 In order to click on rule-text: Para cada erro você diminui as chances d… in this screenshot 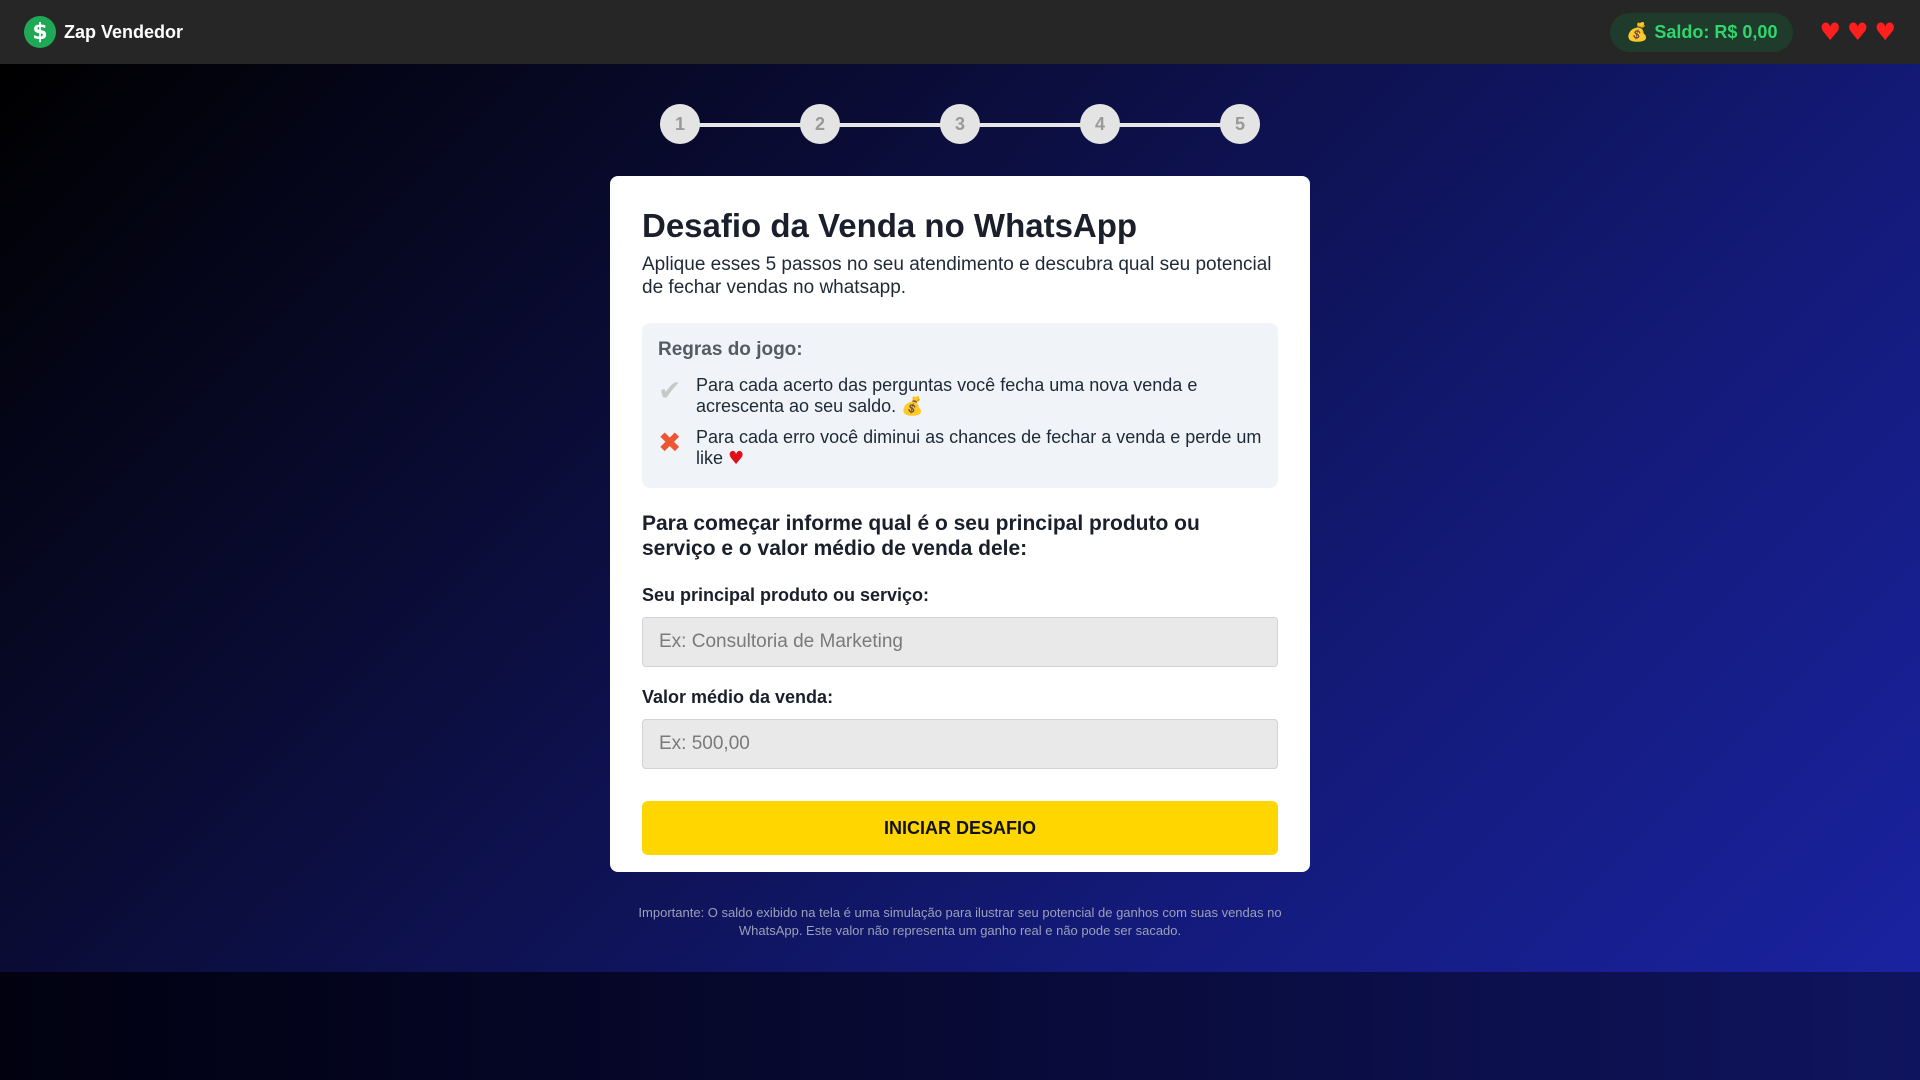, I will do `click(979, 448)`.